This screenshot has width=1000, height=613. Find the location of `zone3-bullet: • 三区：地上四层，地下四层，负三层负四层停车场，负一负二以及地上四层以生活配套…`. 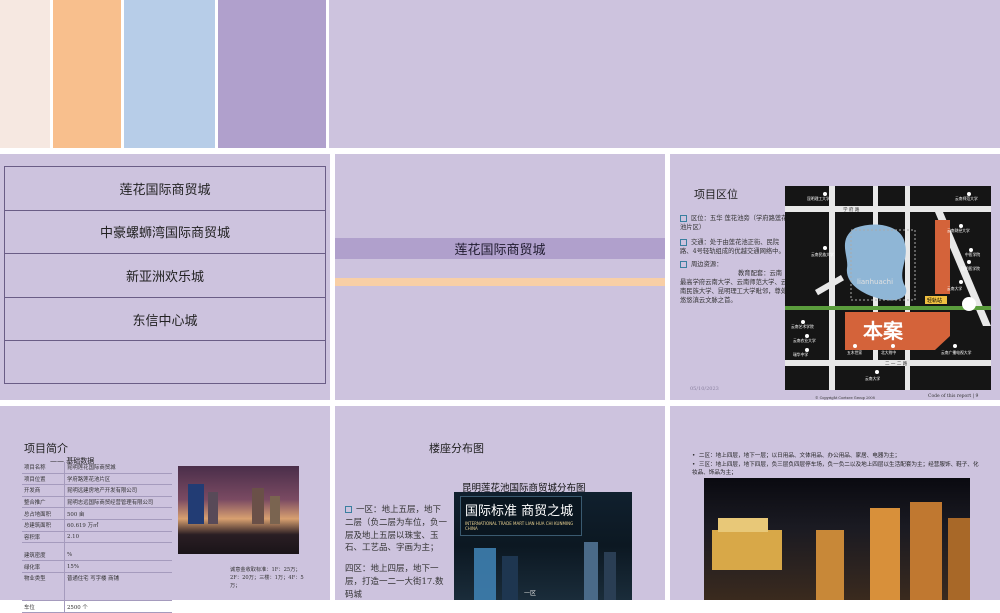

zone3-bullet: • 三区：地上四层，地下四层，负三层负四层停车场，负一负二以及地上四层以生活配套… is located at coordinates (835, 469).